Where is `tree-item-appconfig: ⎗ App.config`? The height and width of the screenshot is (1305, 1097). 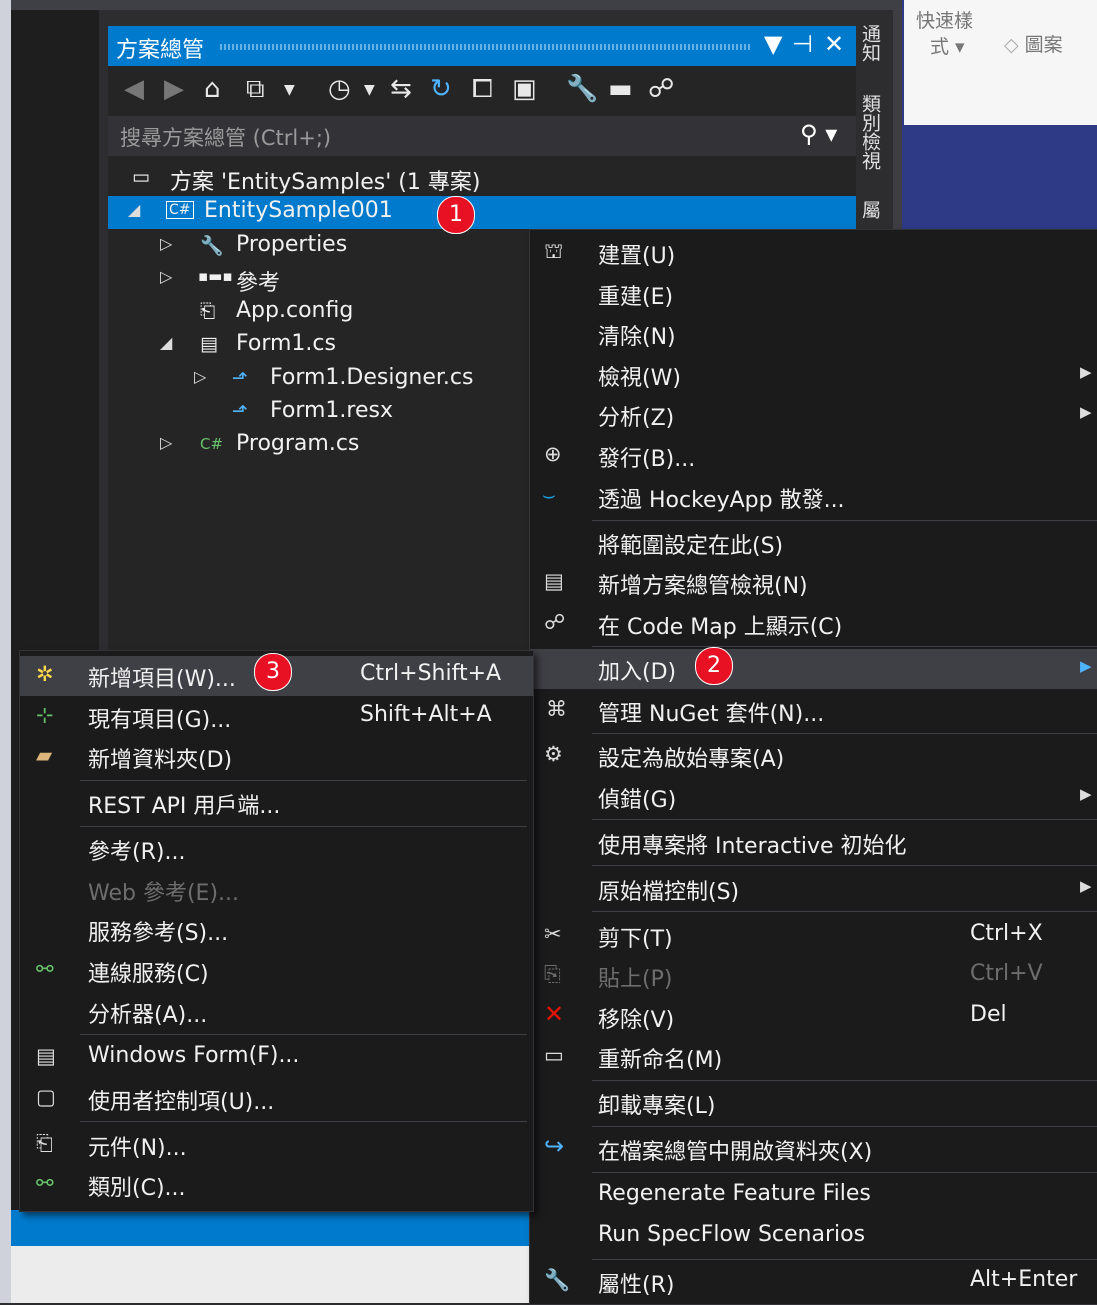
tree-item-appconfig: ⎗ App.config is located at coordinates (318, 312).